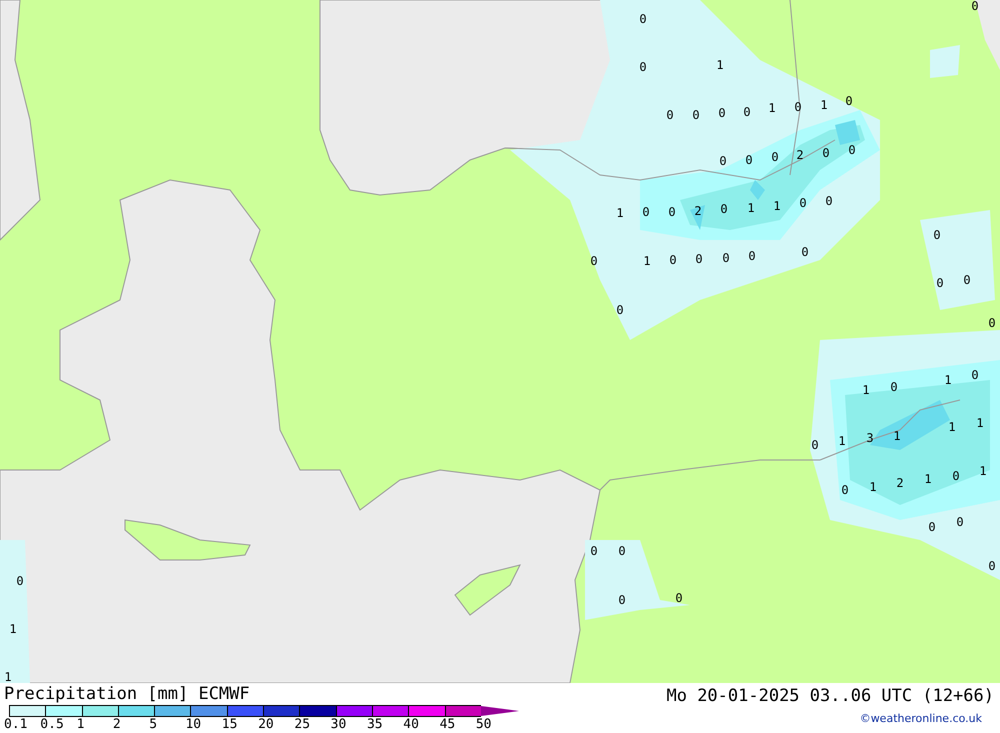 The height and width of the screenshot is (733, 1000). I want to click on scale-tick-label: 15, so click(230, 724).